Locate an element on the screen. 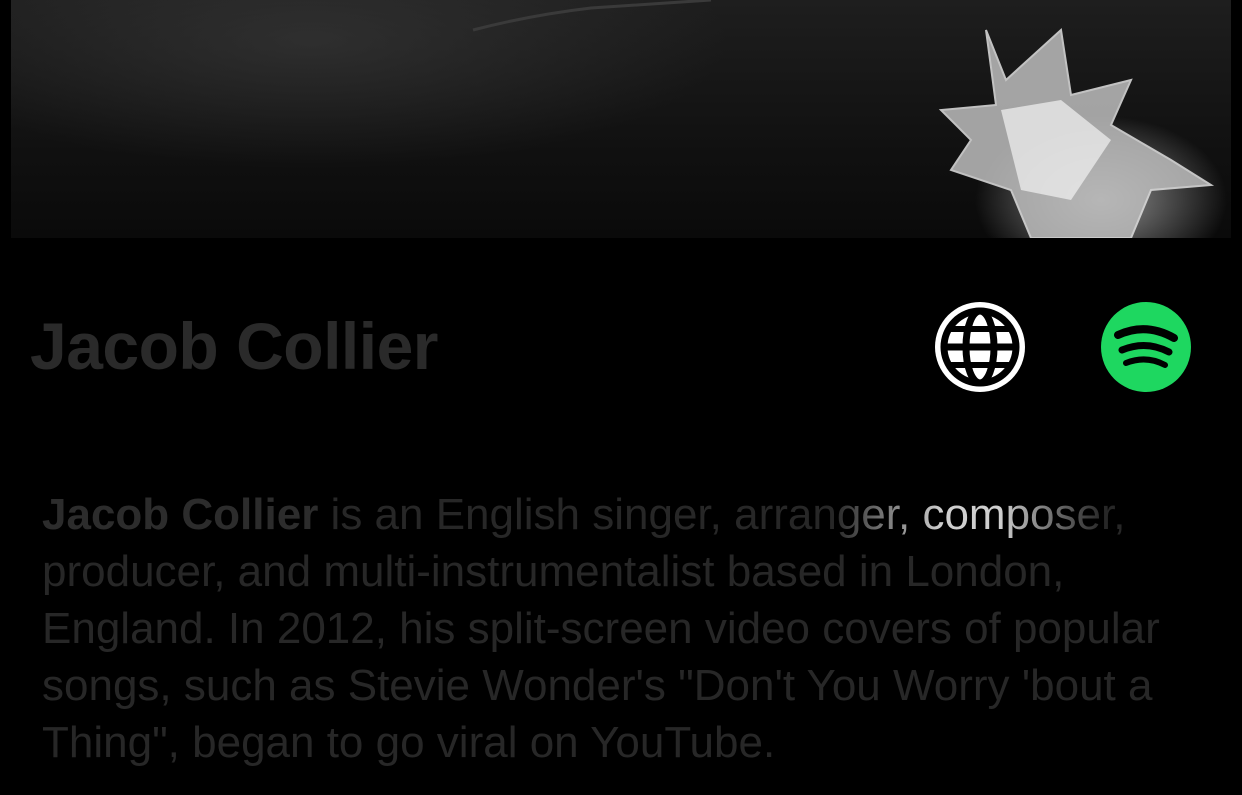 The height and width of the screenshot is (795, 1242). website-link-button is located at coordinates (980, 347).